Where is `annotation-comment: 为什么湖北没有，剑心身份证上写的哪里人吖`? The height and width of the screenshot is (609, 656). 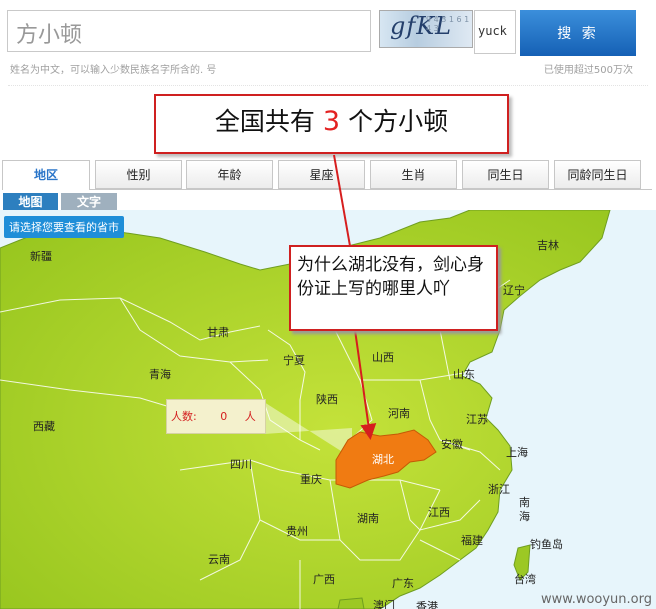
annotation-comment: 为什么湖北没有，剑心身份证上写的哪里人吖 is located at coordinates (393, 288).